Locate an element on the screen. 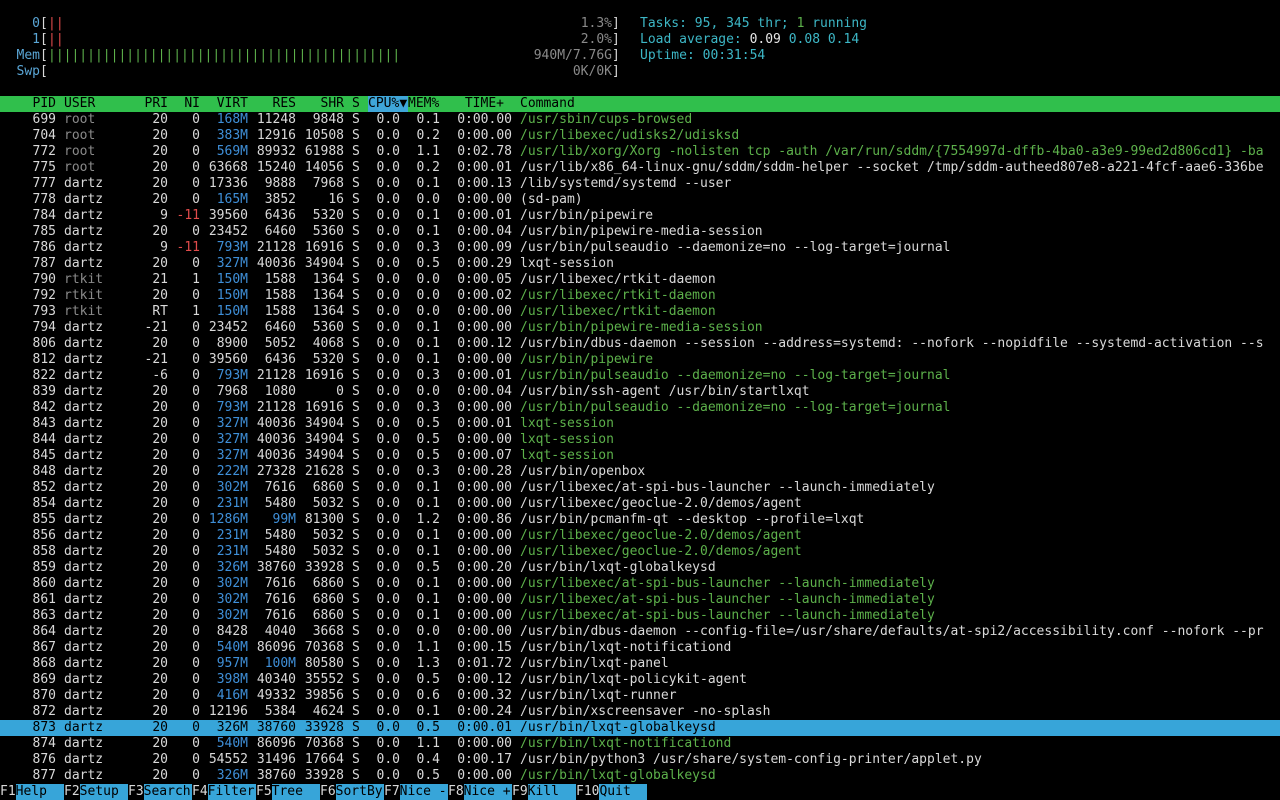 Image resolution: width=1280 pixels, height=800 pixels. cell-virt: 327M is located at coordinates (232, 423).